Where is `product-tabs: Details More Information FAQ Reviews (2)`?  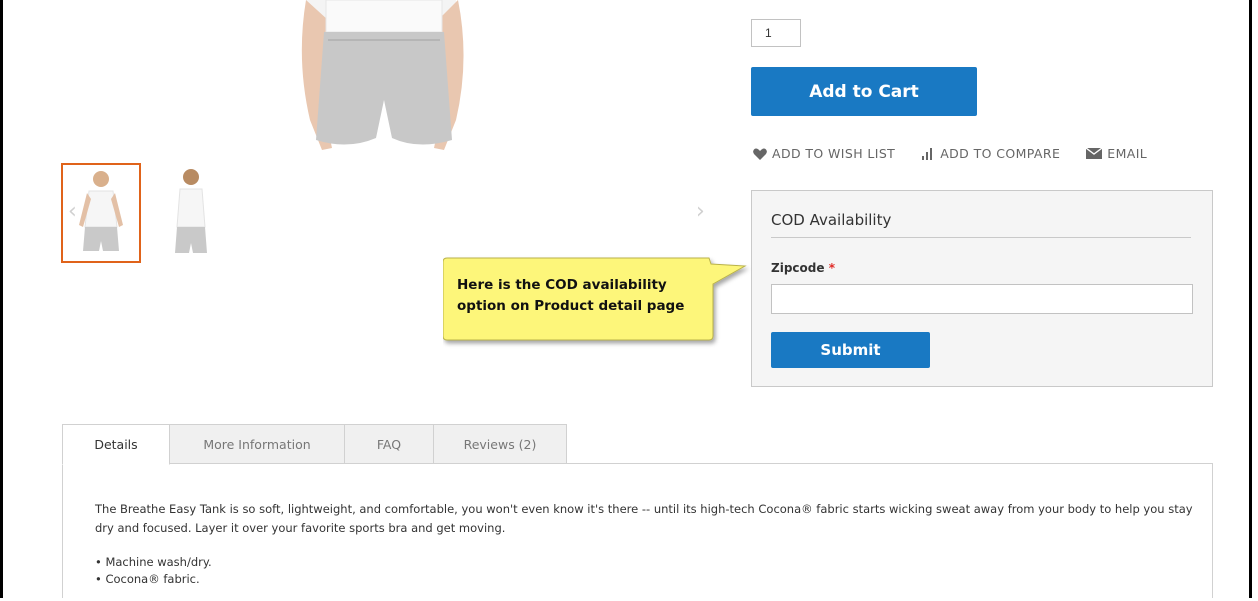
product-tabs: Details More Information FAQ Reviews (2) is located at coordinates (314, 444).